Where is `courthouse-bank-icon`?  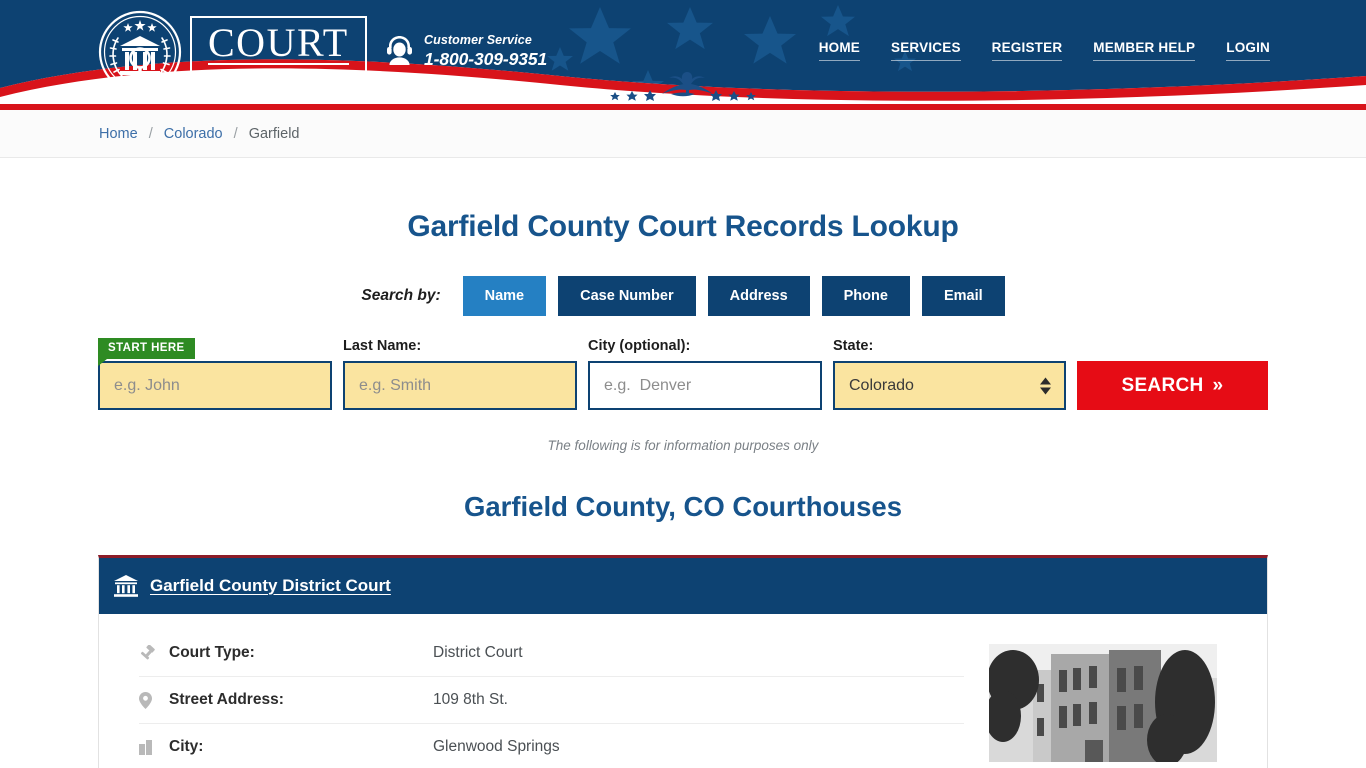
courthouse-bank-icon is located at coordinates (126, 586).